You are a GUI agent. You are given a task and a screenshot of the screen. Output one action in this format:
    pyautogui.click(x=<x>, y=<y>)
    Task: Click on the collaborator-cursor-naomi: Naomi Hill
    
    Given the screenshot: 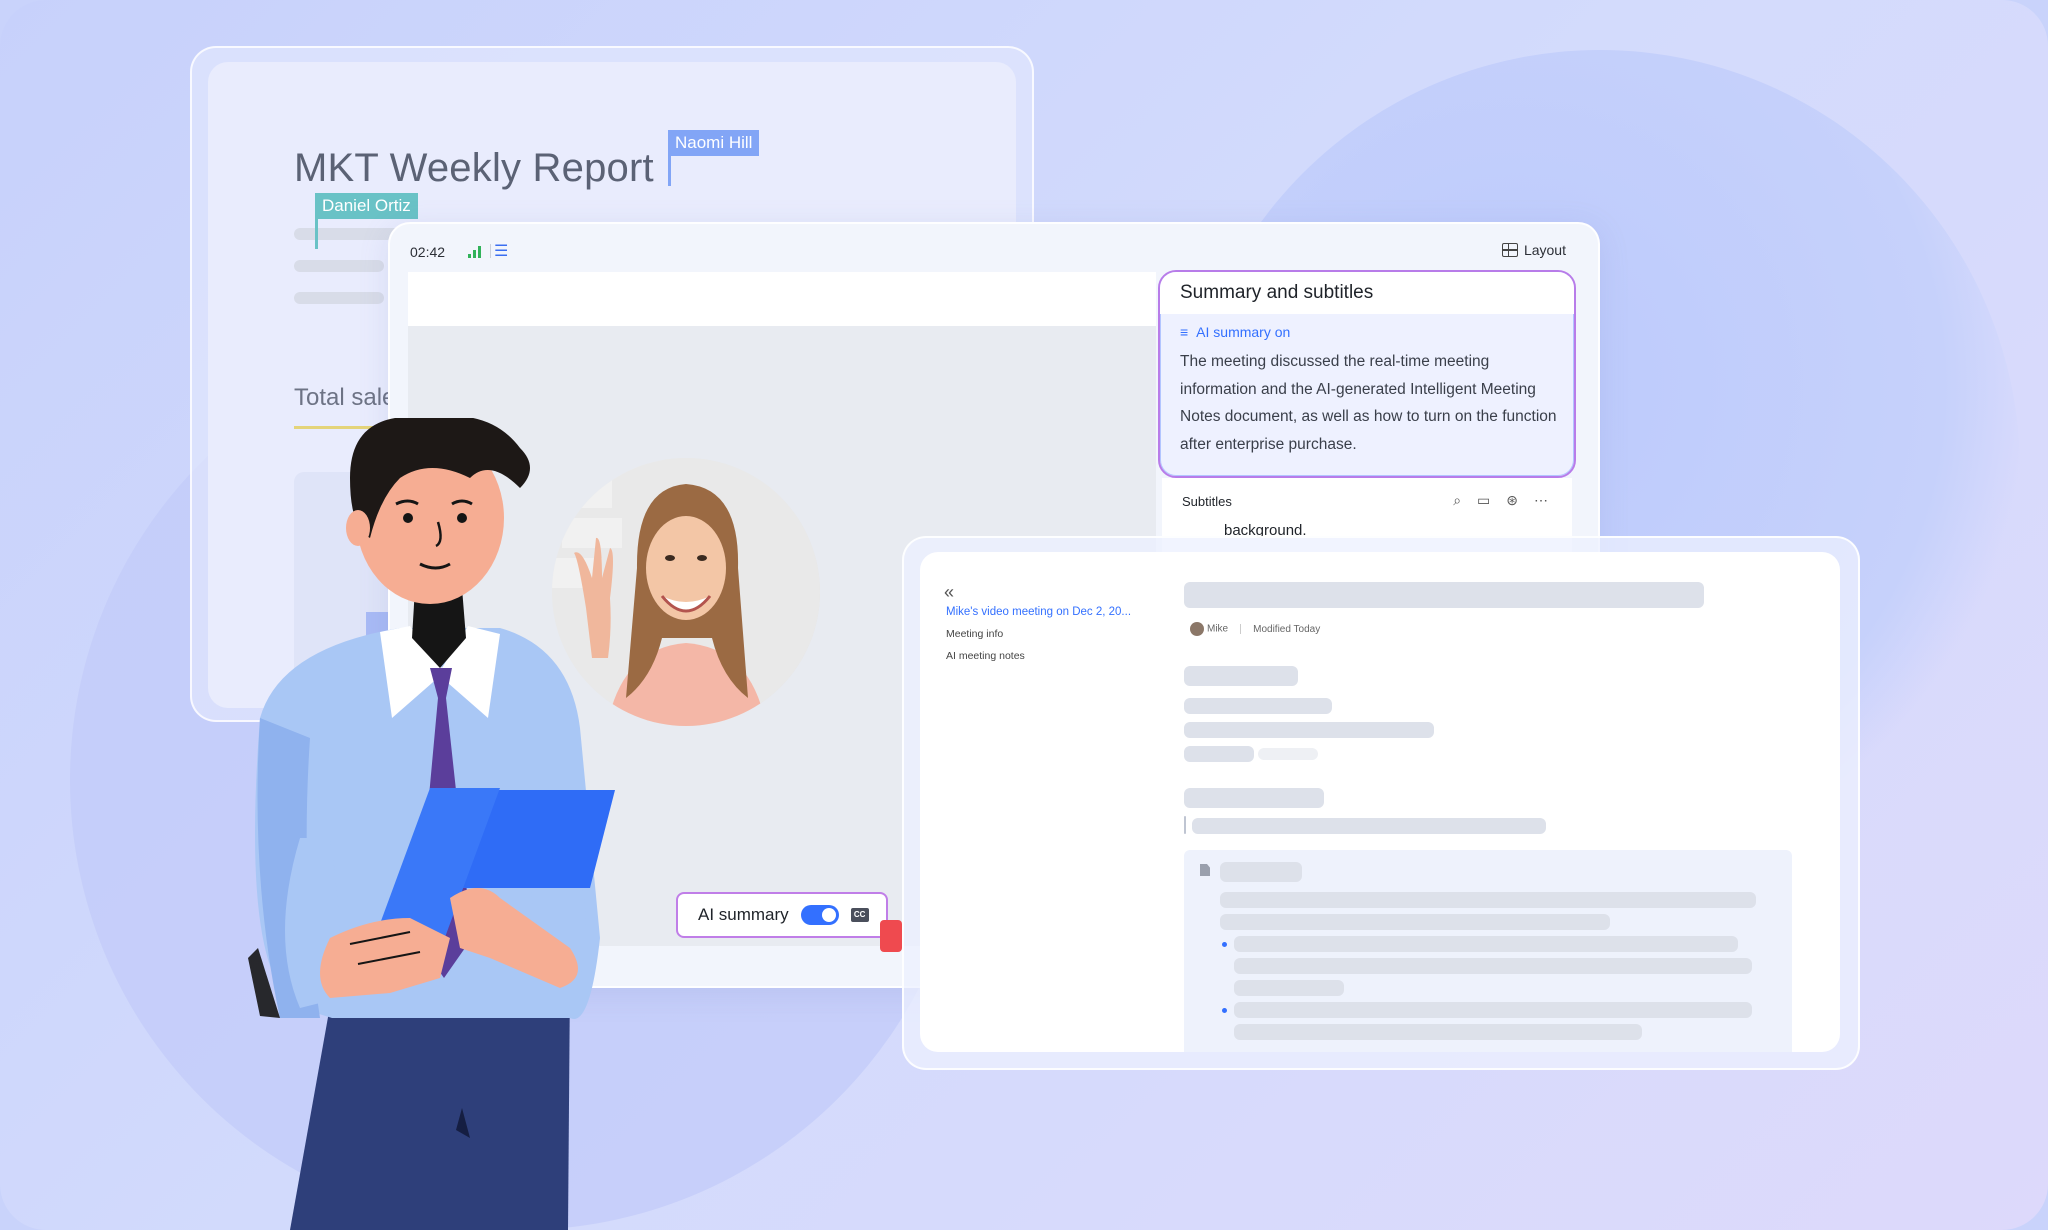 What is the action you would take?
    pyautogui.click(x=714, y=158)
    